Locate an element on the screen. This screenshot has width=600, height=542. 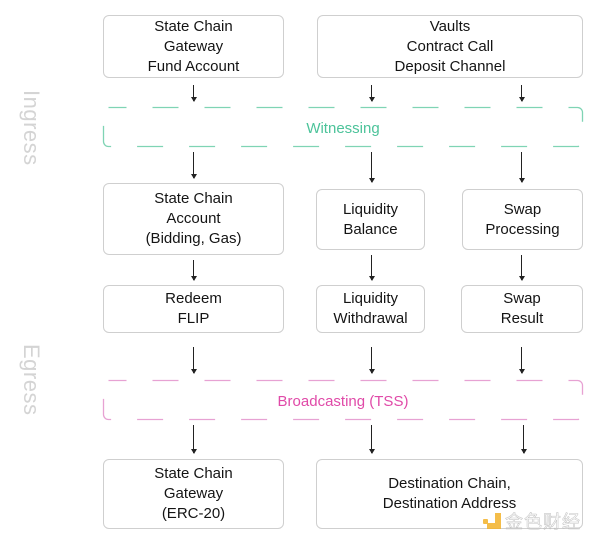
node-swap-processing: Swap Processing is located at coordinates (522, 219).